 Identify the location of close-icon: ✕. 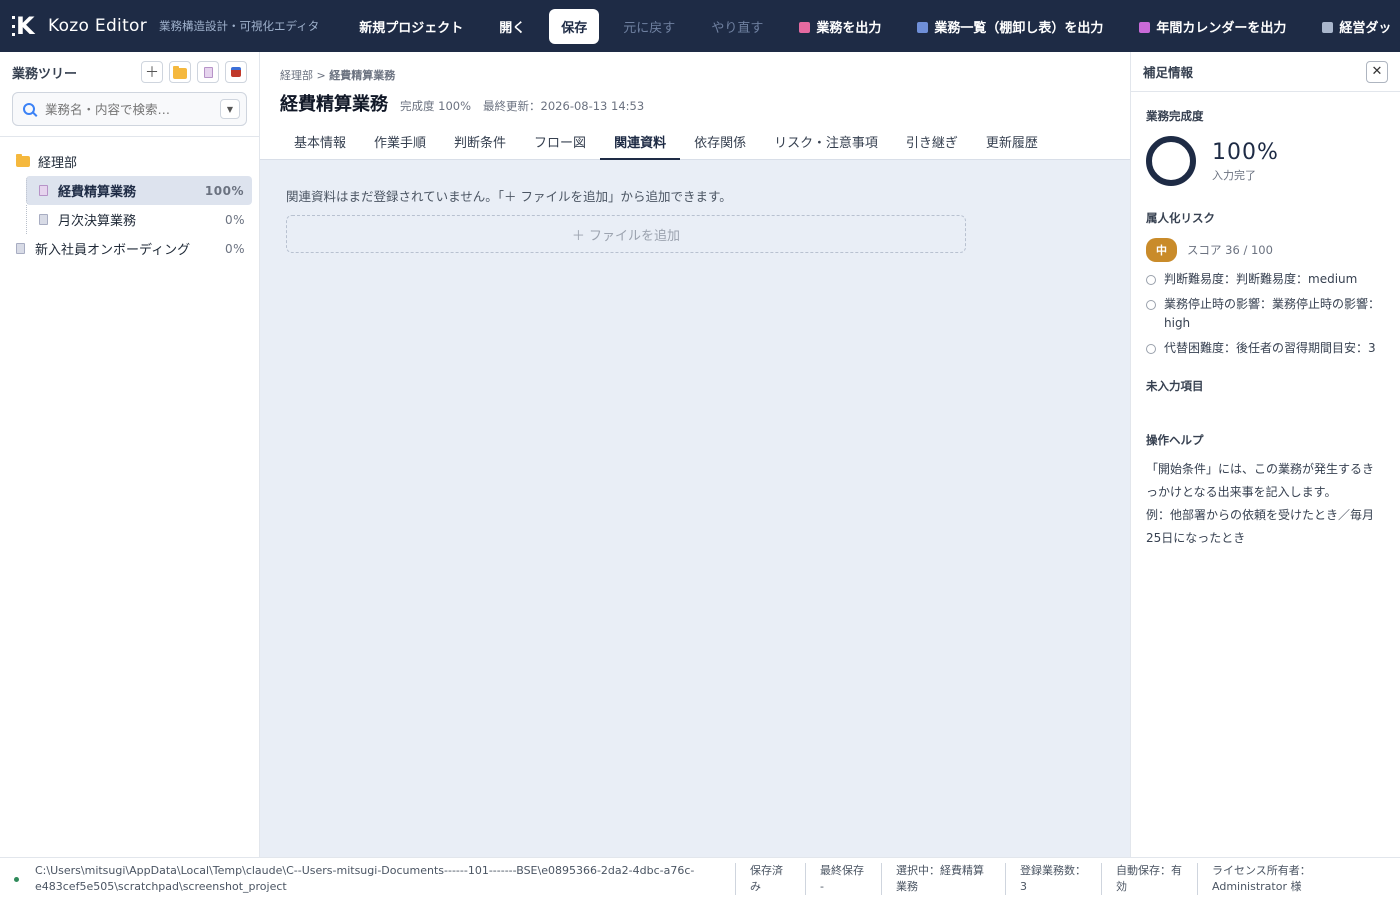
(1377, 71).